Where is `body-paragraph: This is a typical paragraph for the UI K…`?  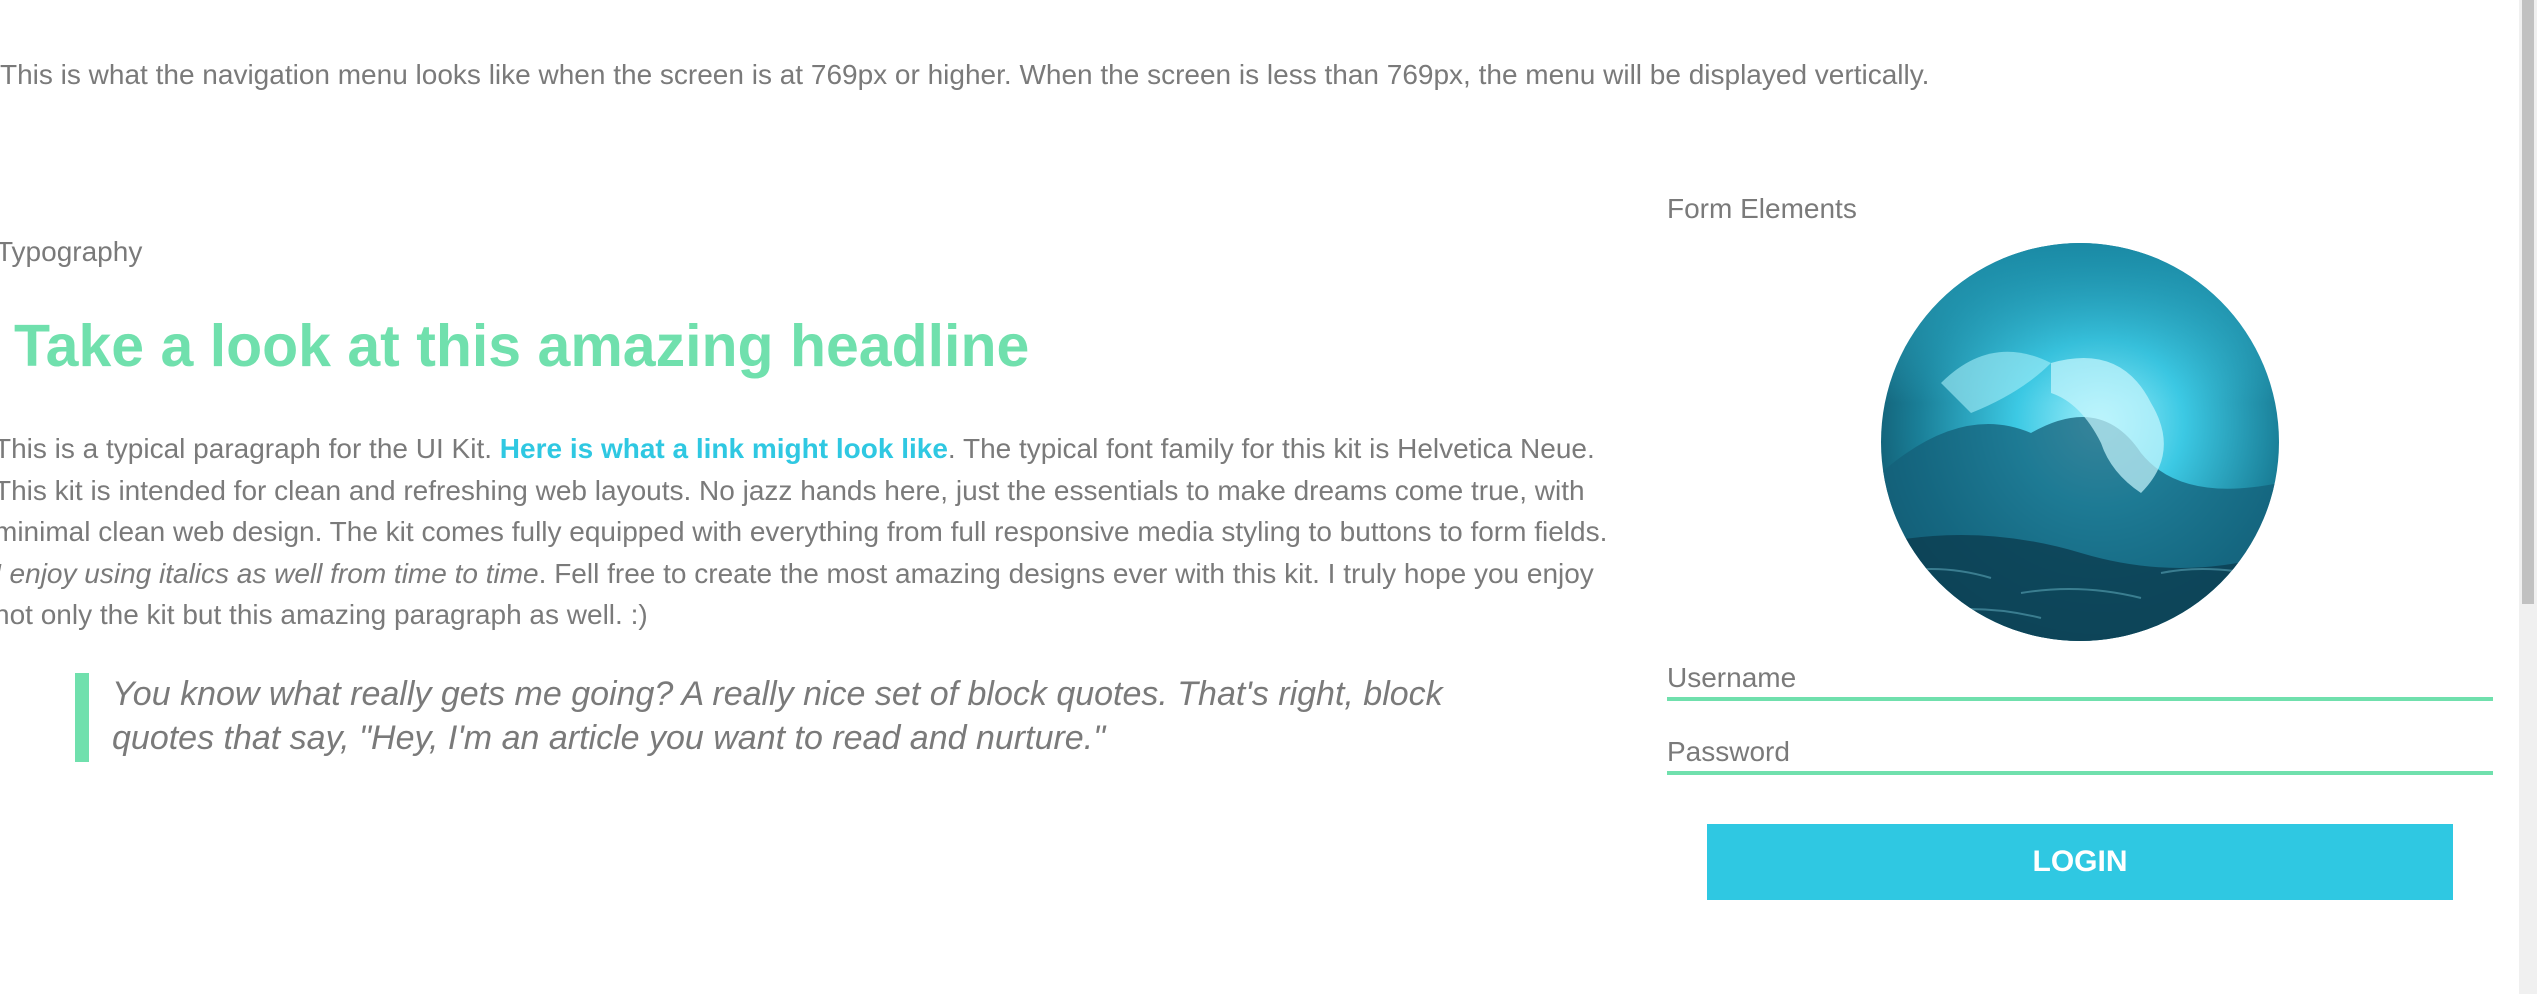
body-paragraph: This is a typical paragraph for the UI K… is located at coordinates (809, 532).